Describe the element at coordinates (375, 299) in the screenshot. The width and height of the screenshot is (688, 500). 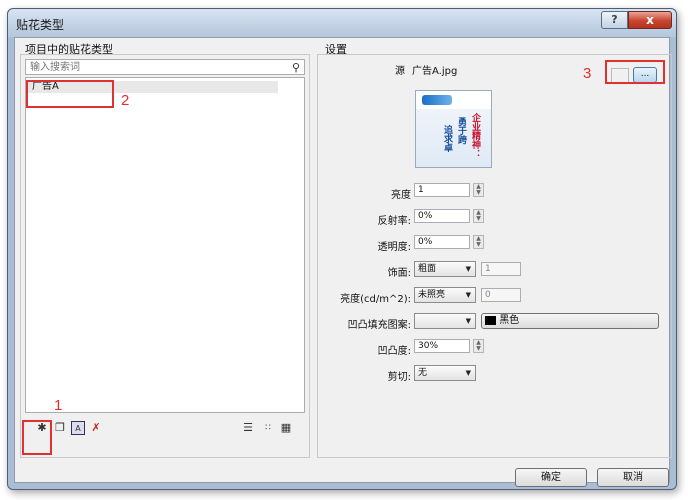
I see `luminance-label: 亮度(cd/m^2):` at that location.